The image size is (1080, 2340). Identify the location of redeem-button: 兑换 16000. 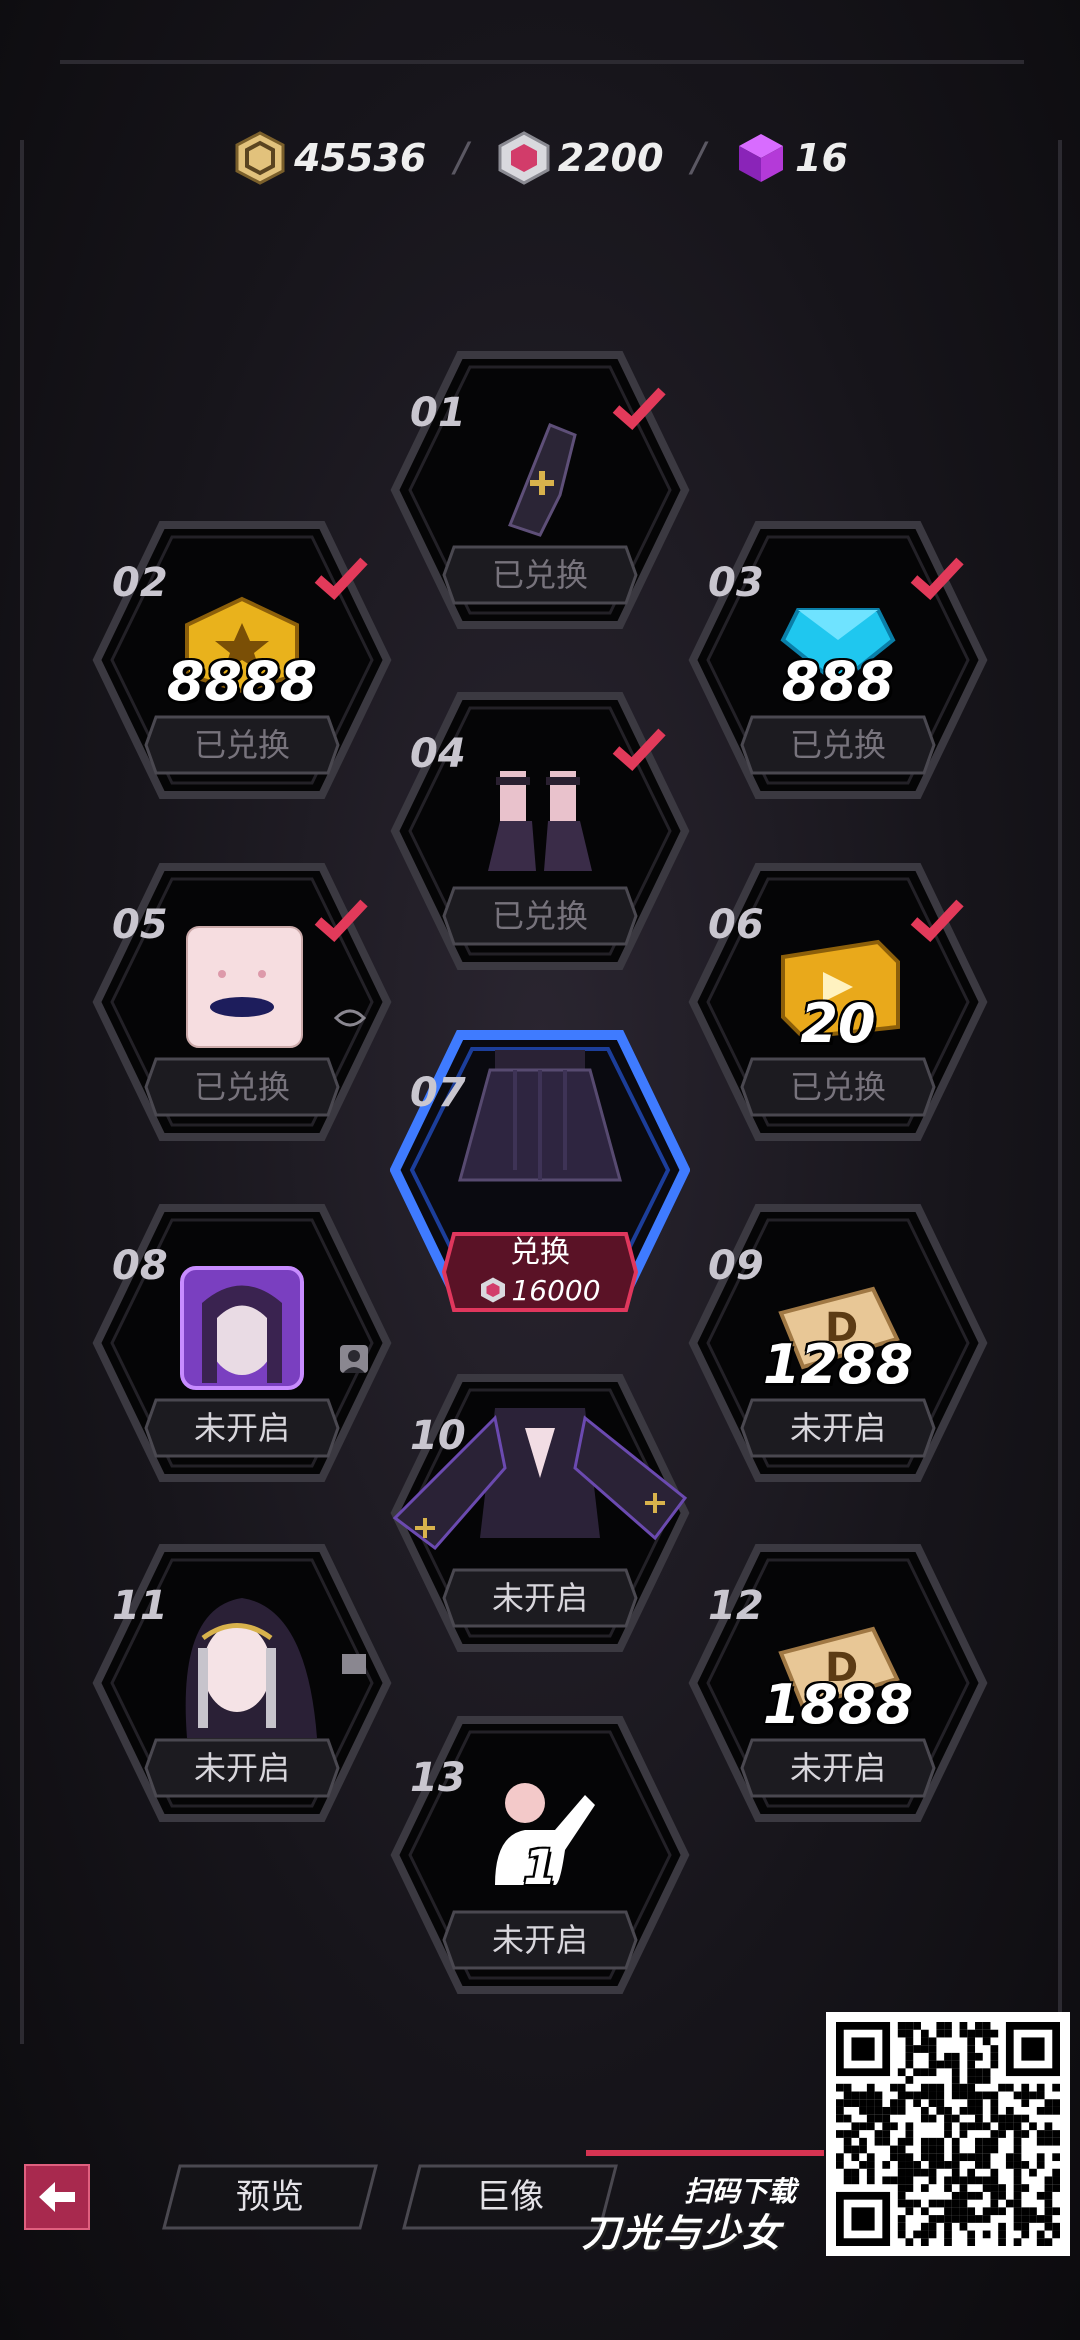
(540, 1272).